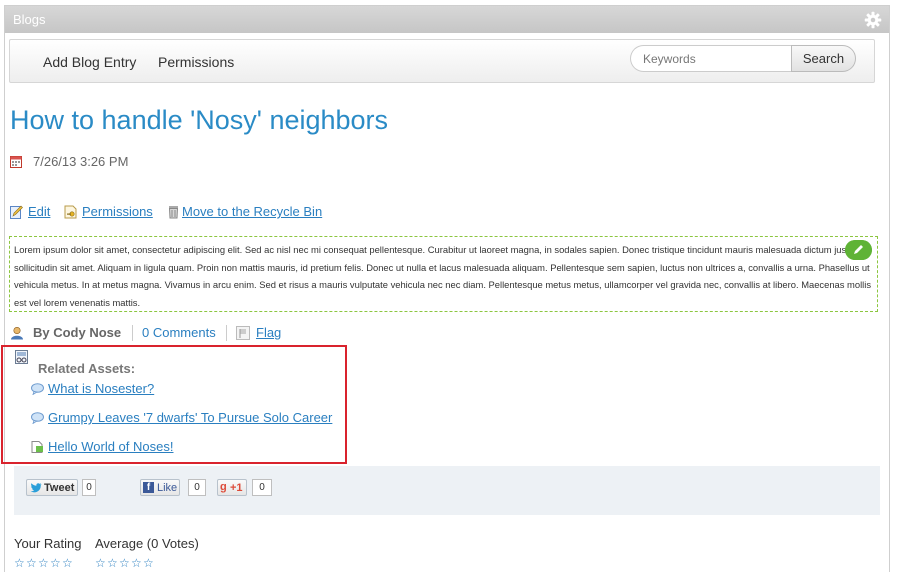  What do you see at coordinates (37, 447) in the screenshot?
I see `document-icon` at bounding box center [37, 447].